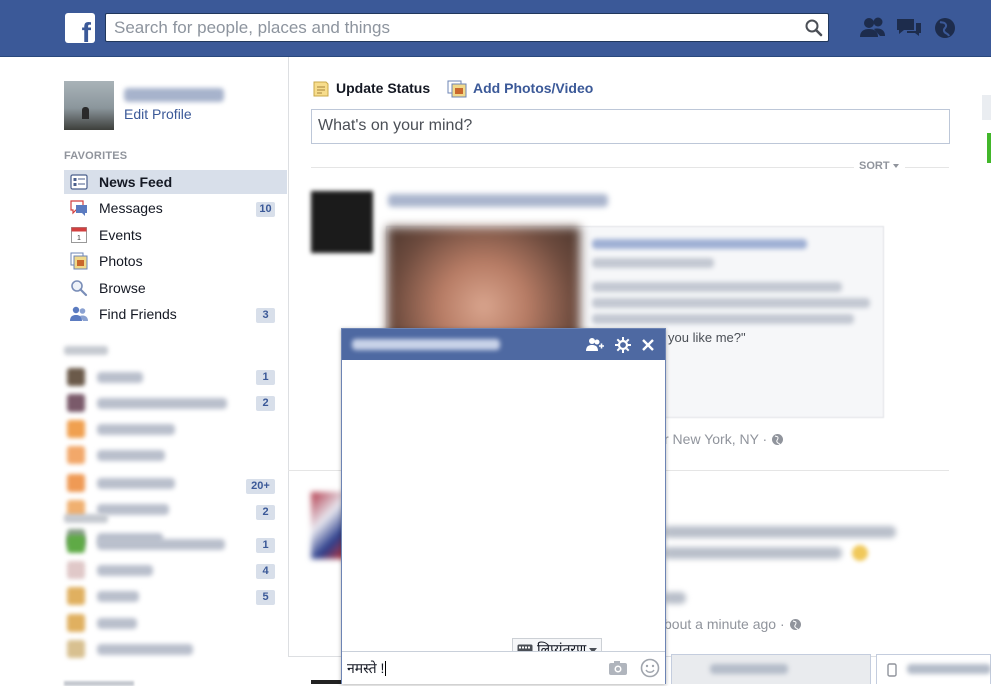 Image resolution: width=991 pixels, height=686 pixels. Describe the element at coordinates (265, 545) in the screenshot. I see `group-count-badge: 1` at that location.